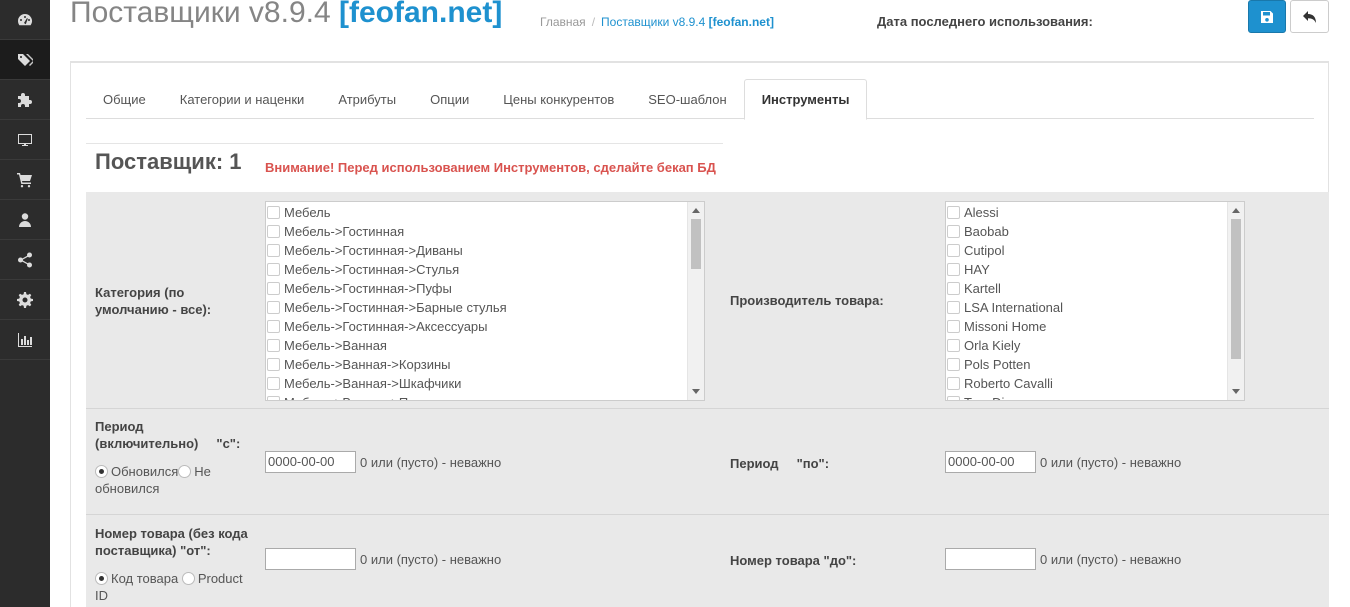 The image size is (1350, 607). Describe the element at coordinates (485, 250) in the screenshot. I see `category-option: Мебель->Гостинная->Диваны` at that location.